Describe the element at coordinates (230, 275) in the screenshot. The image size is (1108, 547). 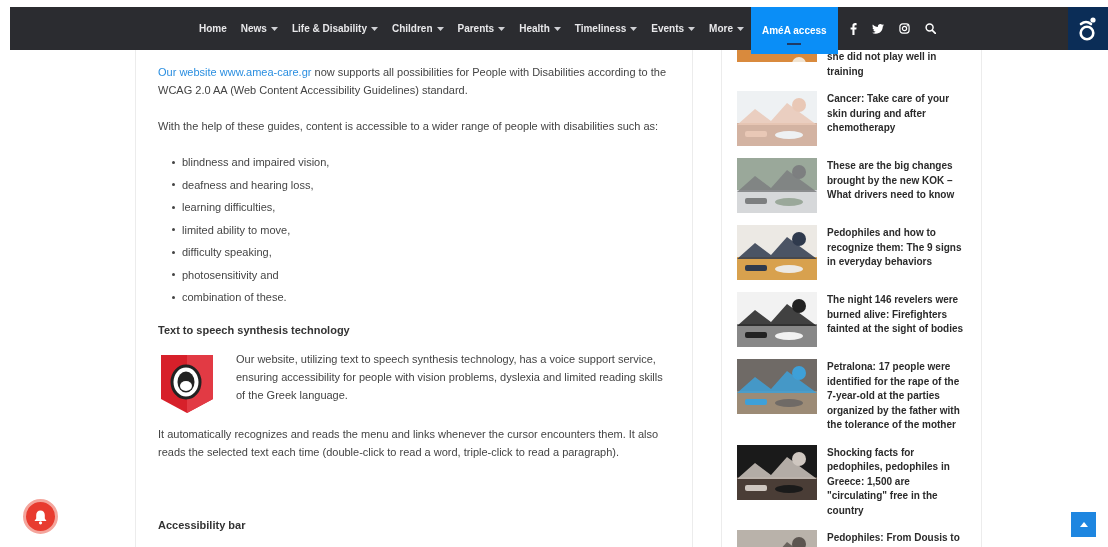
I see `list-item: photosensitivity and` at that location.